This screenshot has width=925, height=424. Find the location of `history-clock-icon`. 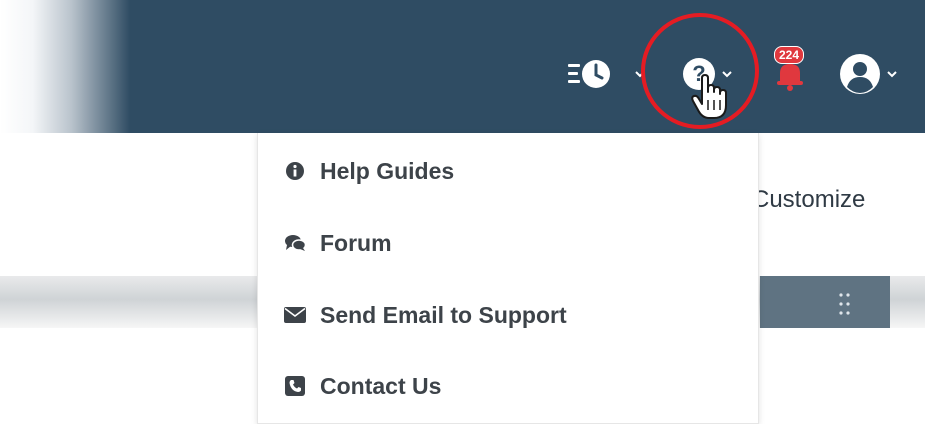

history-clock-icon is located at coordinates (589, 74).